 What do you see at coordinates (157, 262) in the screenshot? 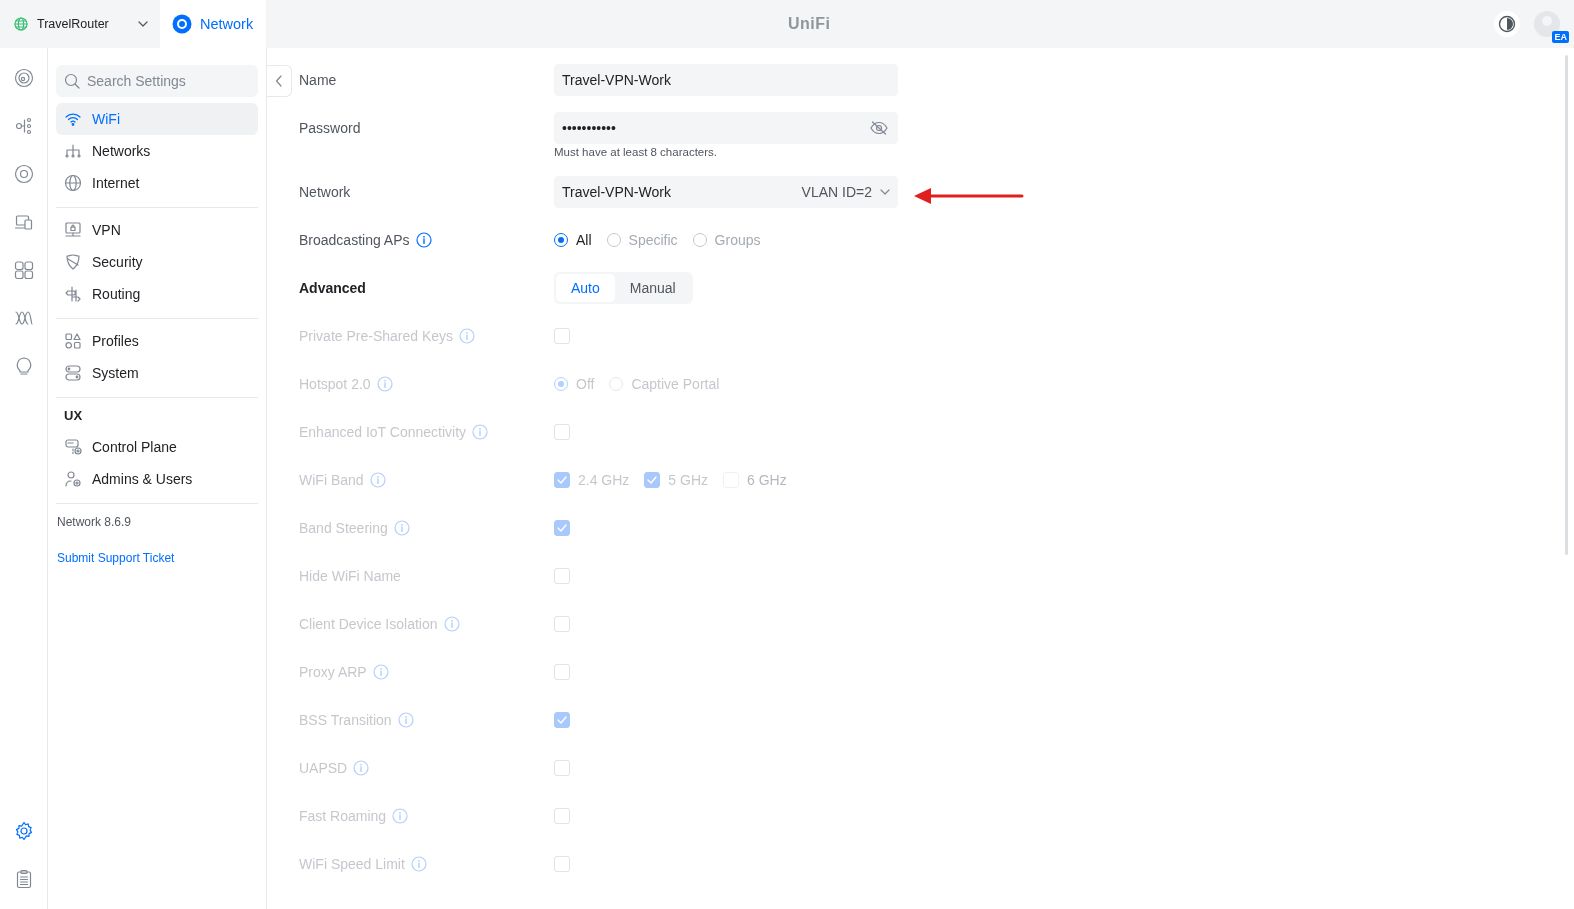
I see `sidebar-item: Security` at bounding box center [157, 262].